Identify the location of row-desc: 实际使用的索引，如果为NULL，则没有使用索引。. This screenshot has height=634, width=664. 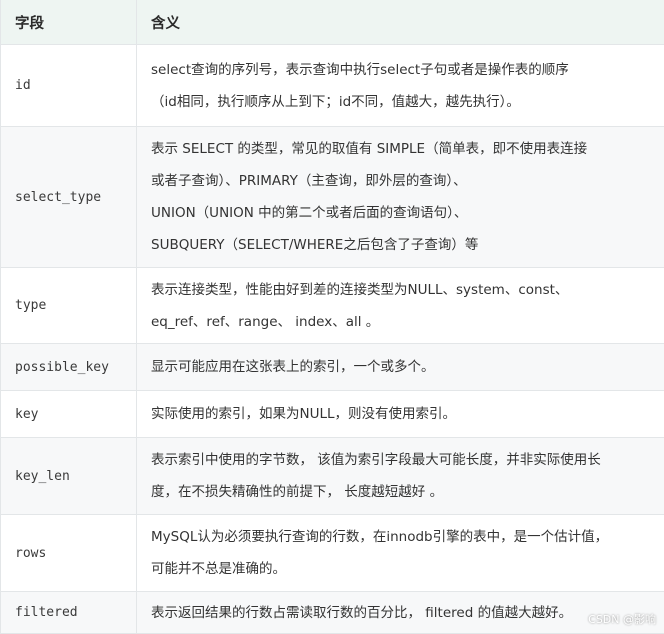
(400, 414).